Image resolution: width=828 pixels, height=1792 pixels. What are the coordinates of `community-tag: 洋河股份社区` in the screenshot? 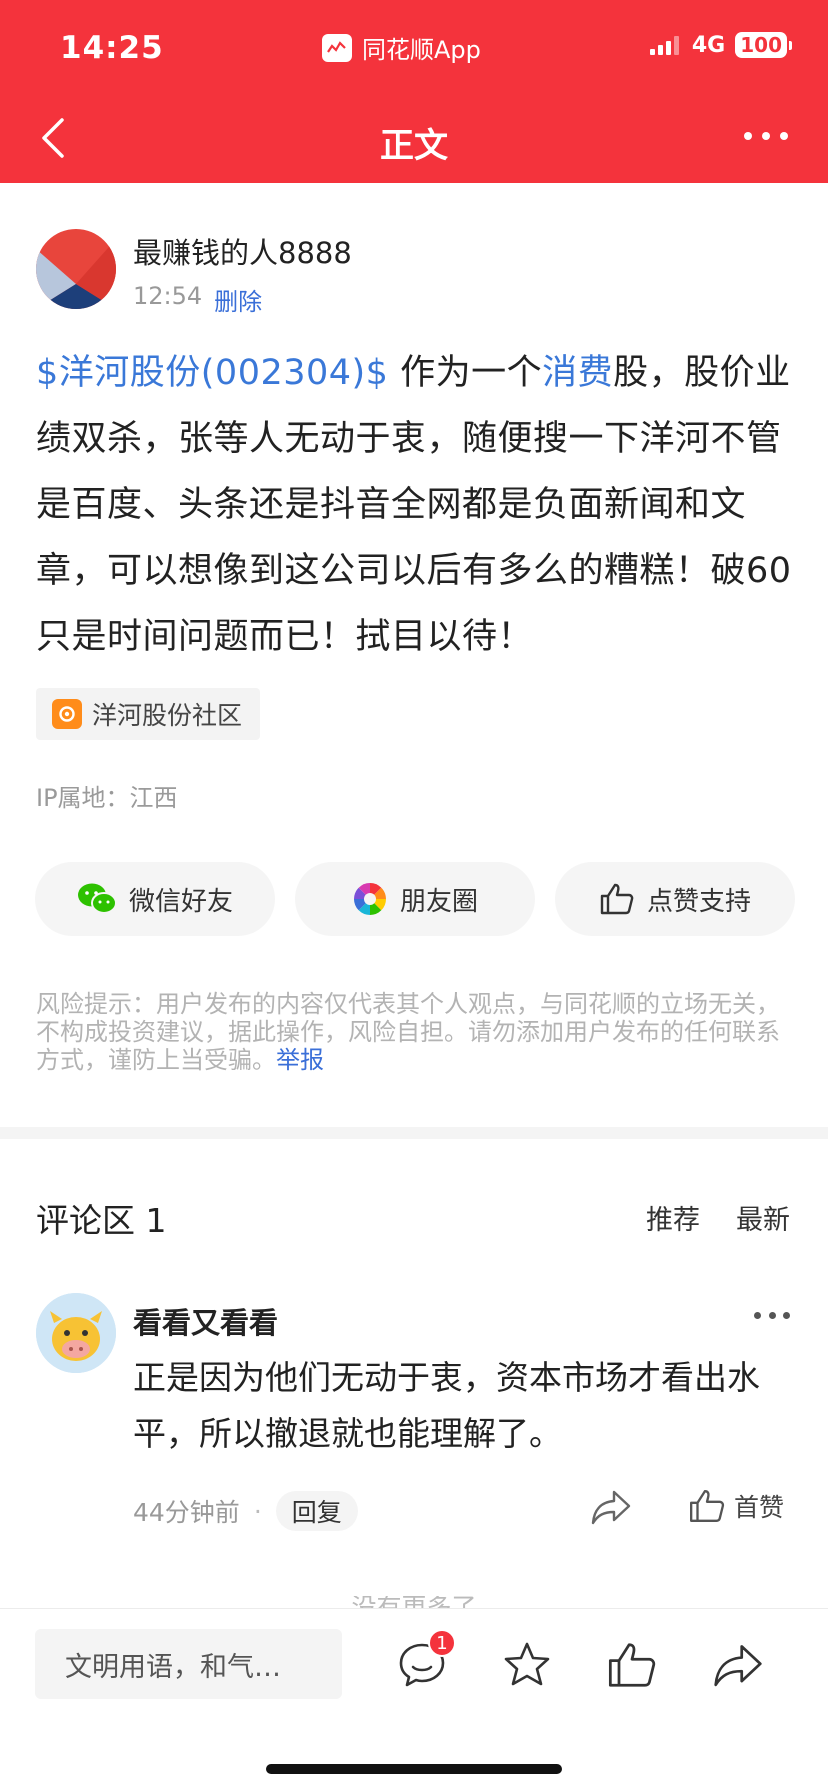 It's located at (148, 714).